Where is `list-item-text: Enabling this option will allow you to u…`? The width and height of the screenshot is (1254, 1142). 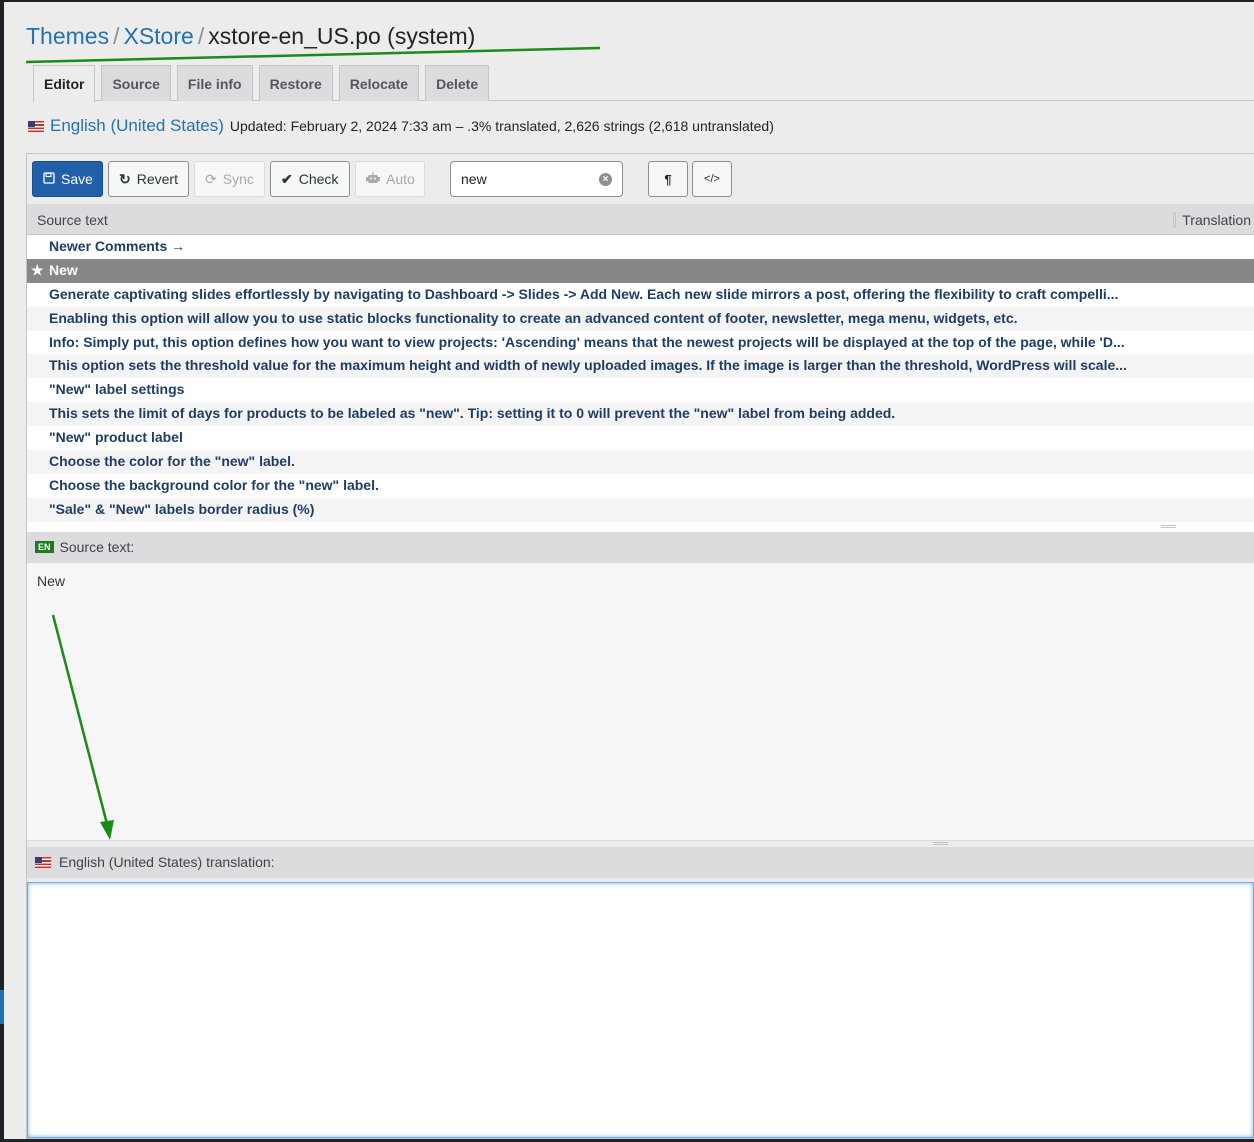 list-item-text: Enabling this option will allow you to u… is located at coordinates (533, 317).